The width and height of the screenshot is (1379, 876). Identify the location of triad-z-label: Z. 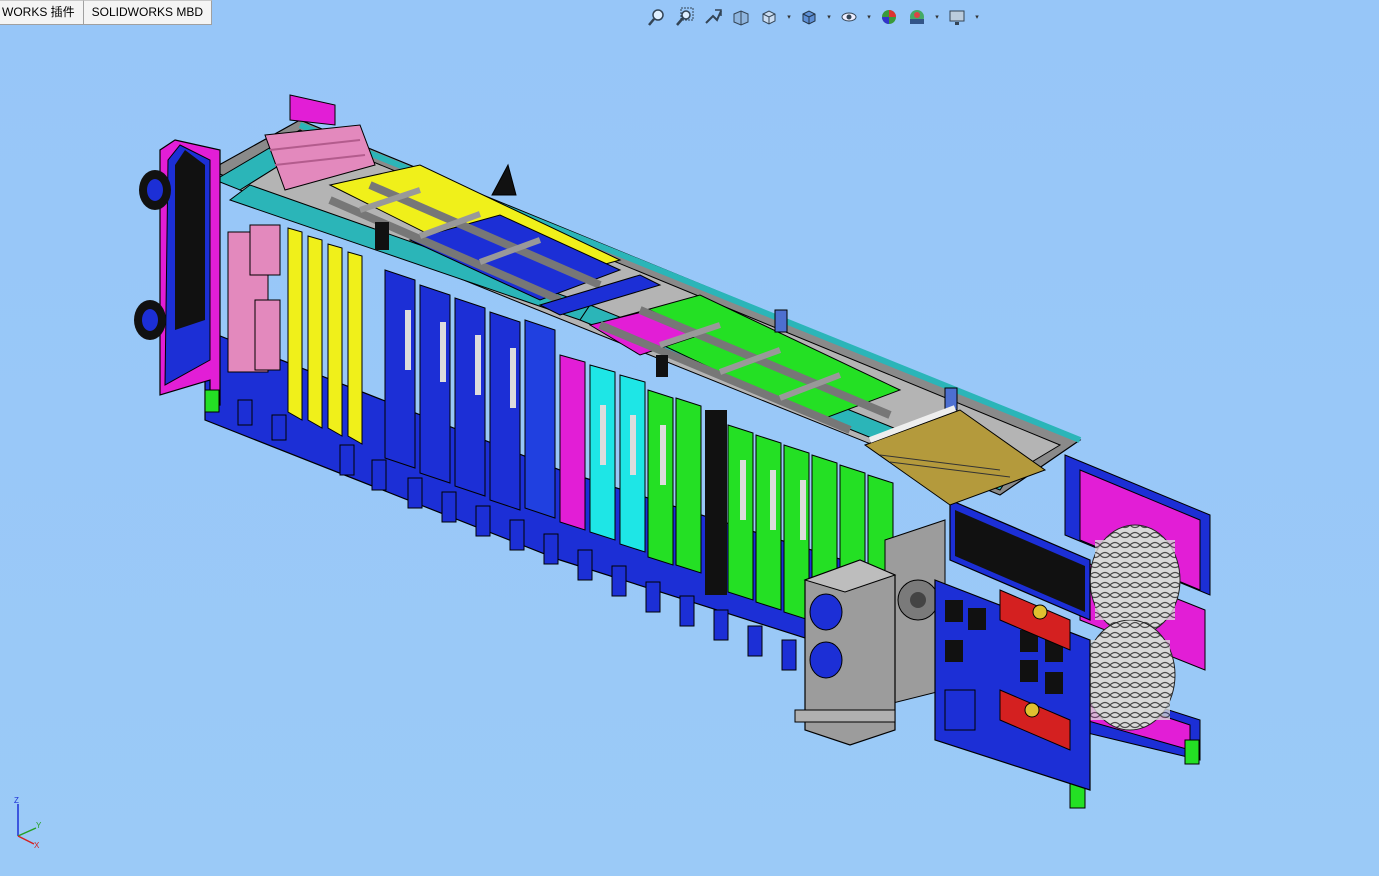
(16, 800).